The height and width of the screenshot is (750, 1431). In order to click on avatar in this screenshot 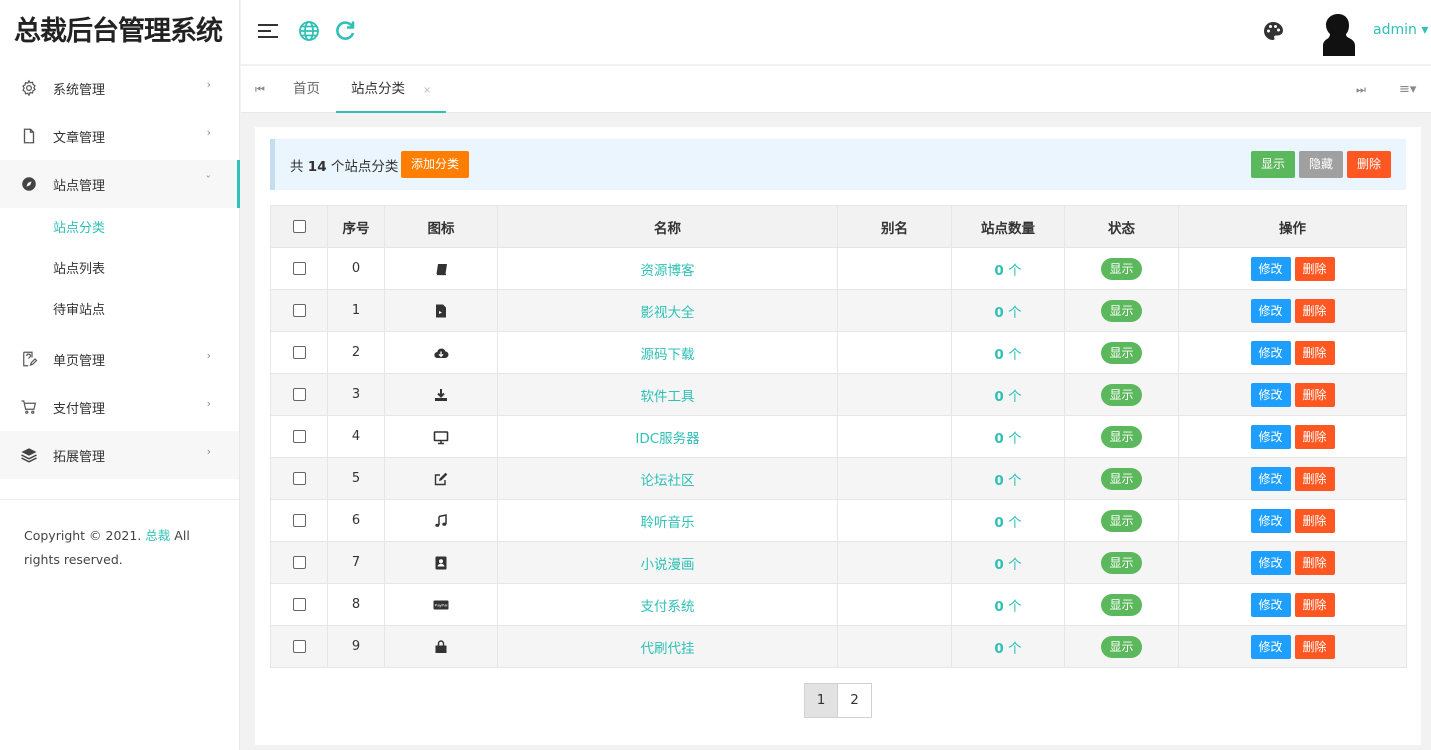, I will do `click(1338, 34)`.